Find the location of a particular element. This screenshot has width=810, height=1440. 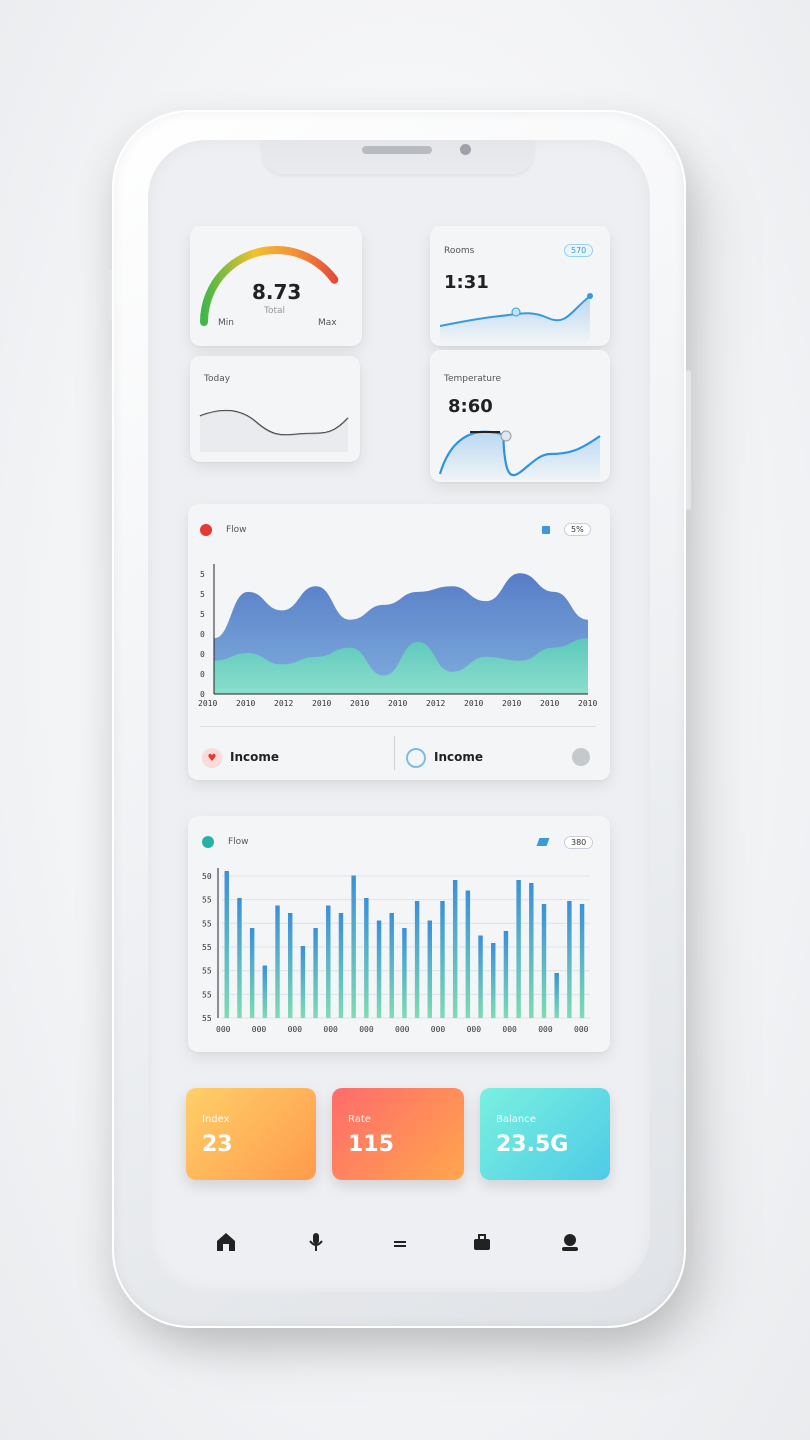

home-icon is located at coordinates (226, 1242).